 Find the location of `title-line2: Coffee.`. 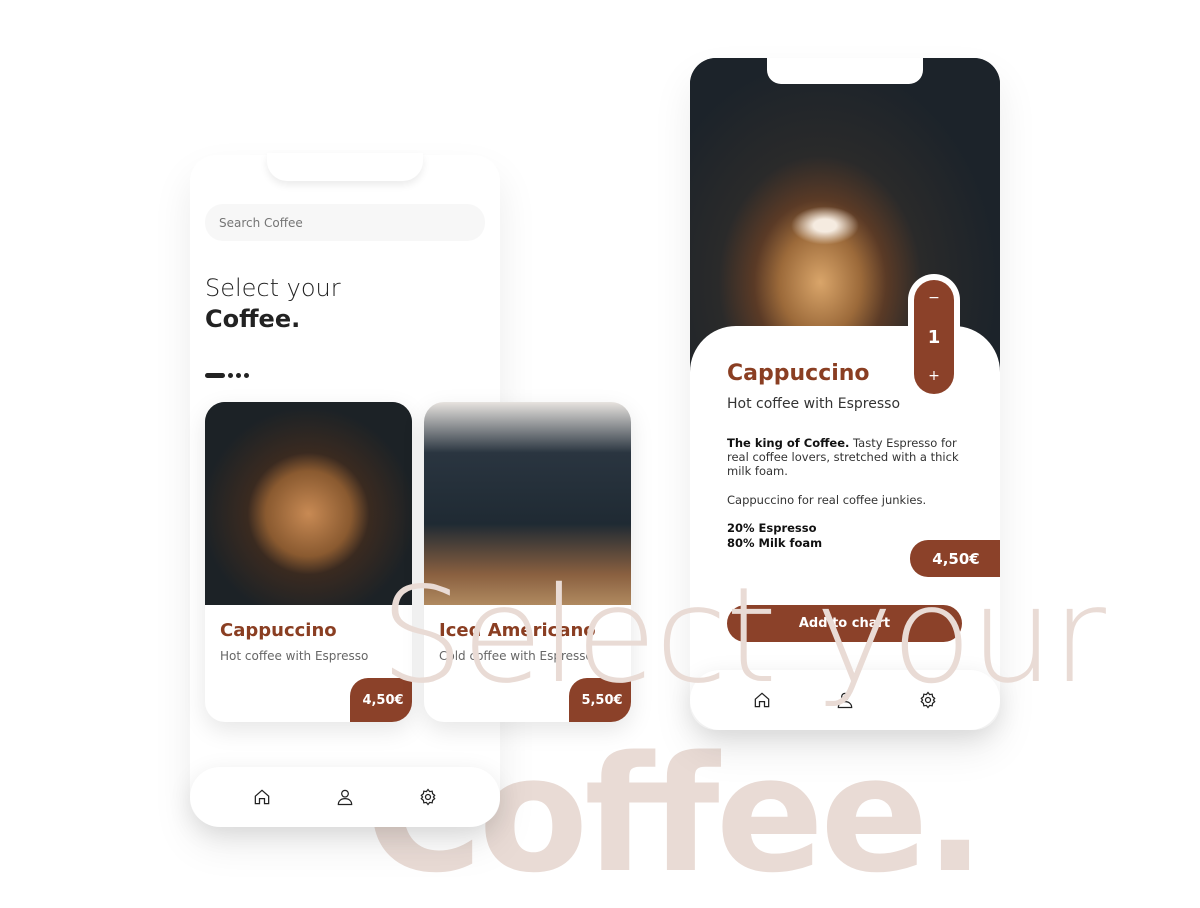

title-line2: Coffee. is located at coordinates (253, 319).